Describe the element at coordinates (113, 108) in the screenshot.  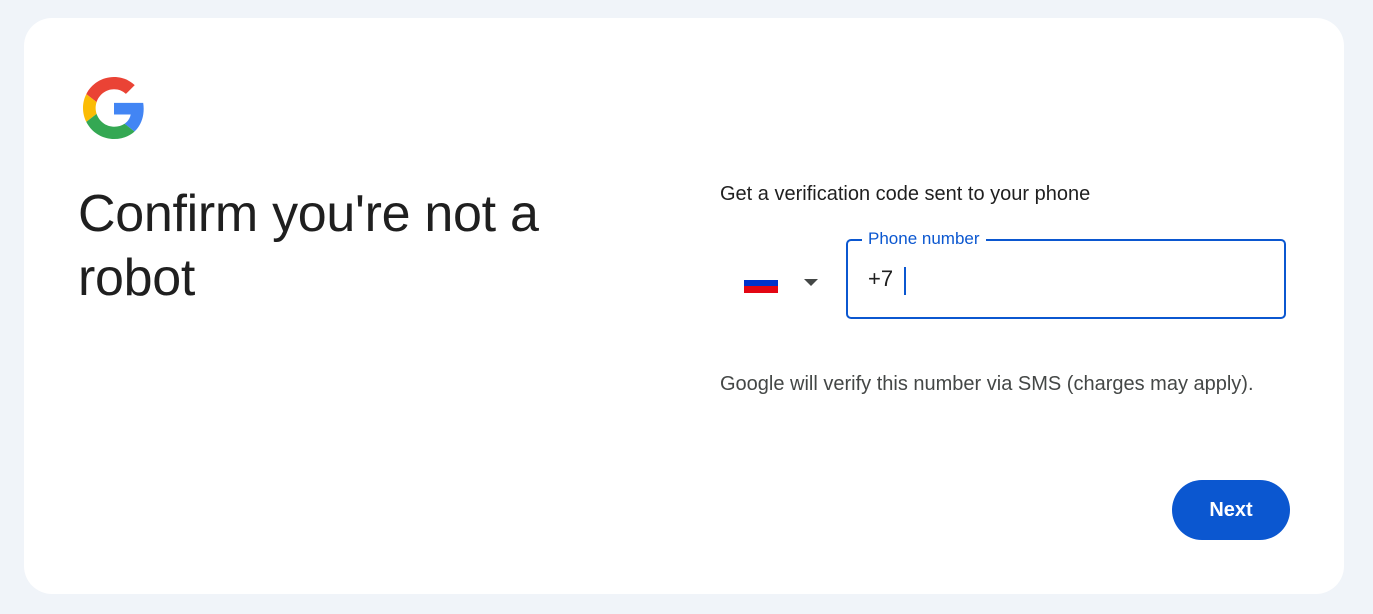
I see `google-logo` at that location.